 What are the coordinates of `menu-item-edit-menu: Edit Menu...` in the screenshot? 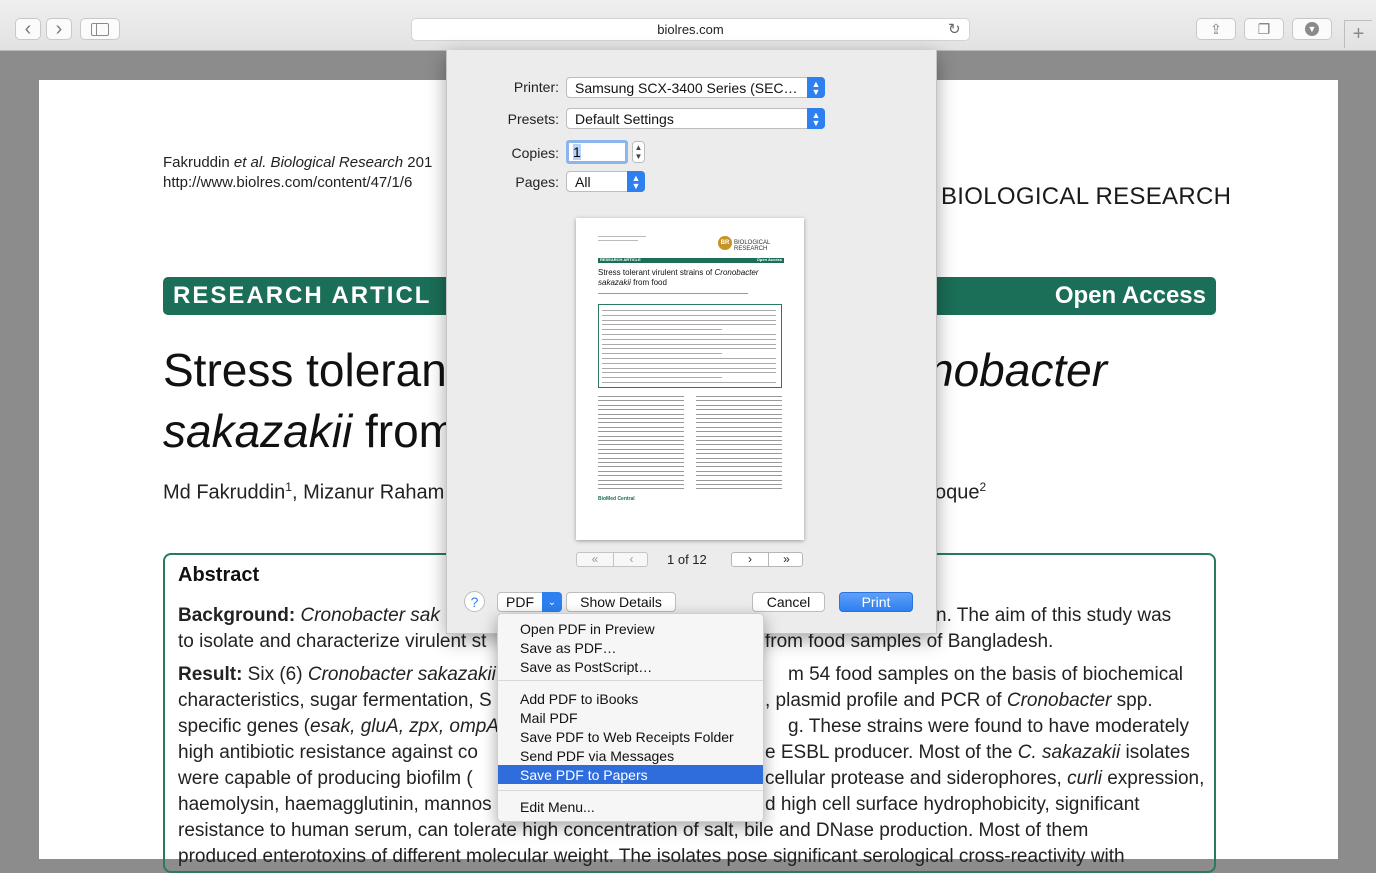 It's located at (630, 806).